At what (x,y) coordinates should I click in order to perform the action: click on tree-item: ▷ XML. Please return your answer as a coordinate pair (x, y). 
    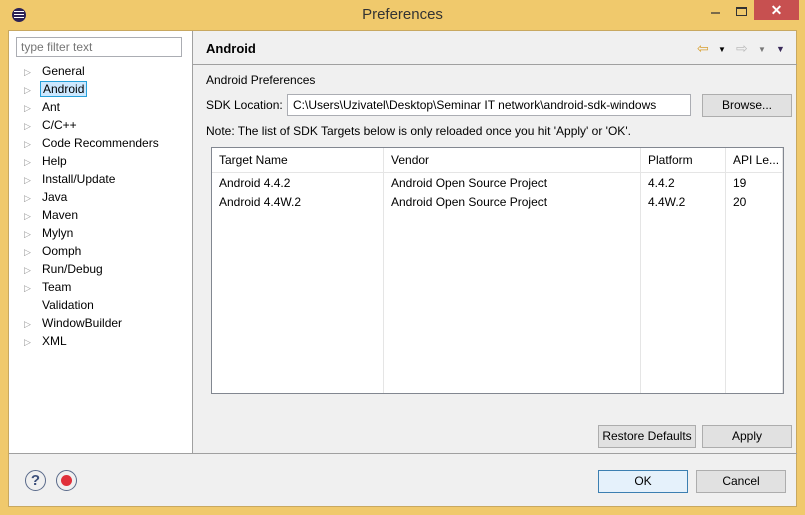
    Looking at the image, I should click on (46, 341).